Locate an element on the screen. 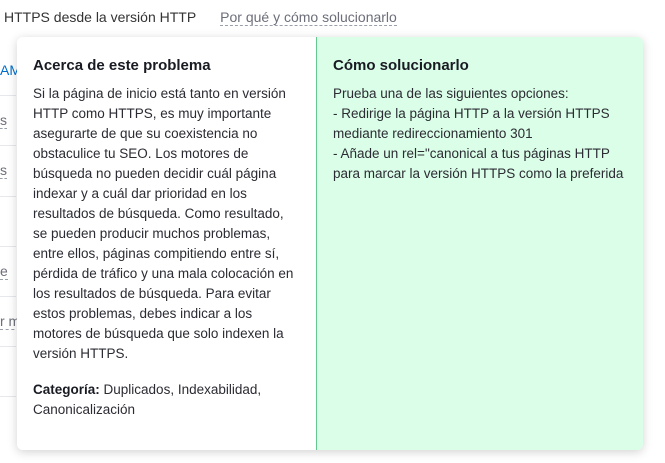 This screenshot has height=463, width=665. fix-intro: Prueba una de las siguientes opciones: is located at coordinates (451, 93).